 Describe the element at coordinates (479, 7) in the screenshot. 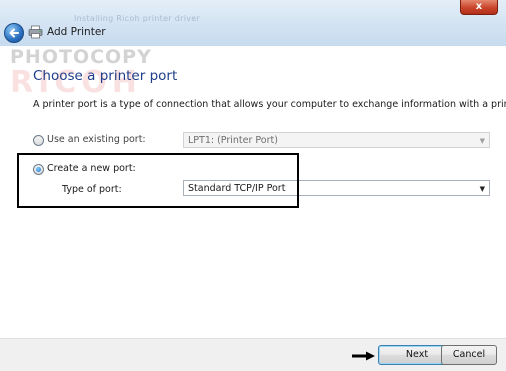

I see `close-button: x` at that location.